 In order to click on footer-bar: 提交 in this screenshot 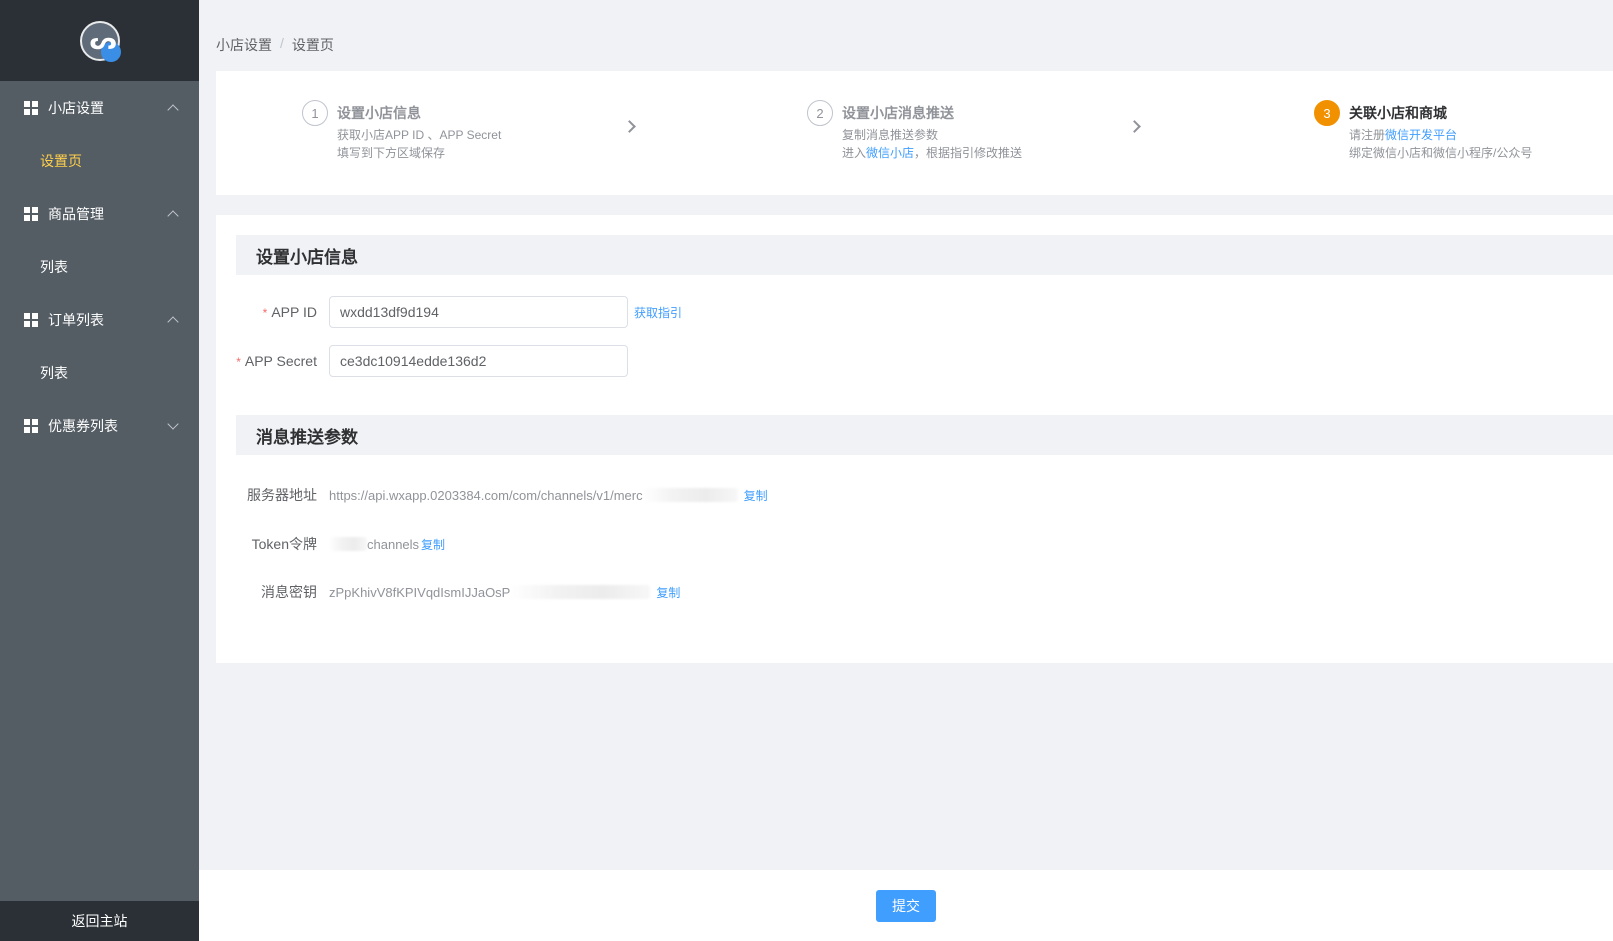, I will do `click(906, 905)`.